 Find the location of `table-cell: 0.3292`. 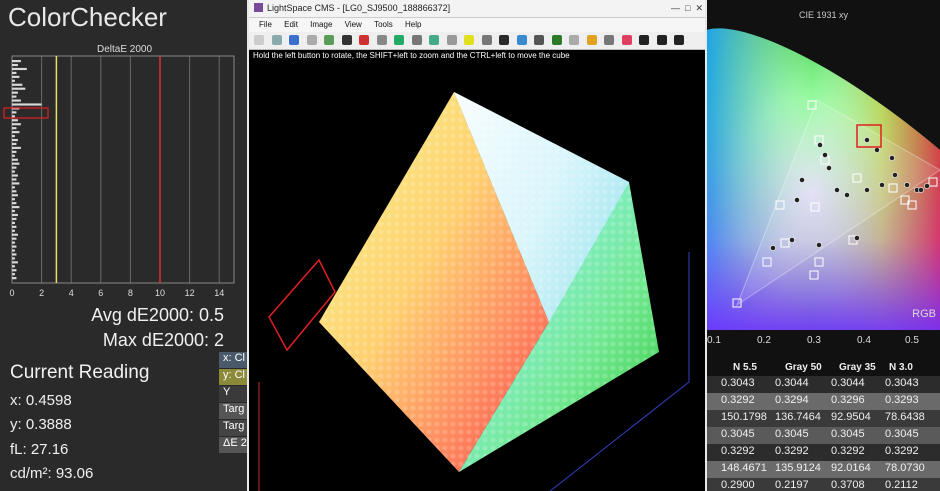

table-cell: 0.3292 is located at coordinates (738, 400).